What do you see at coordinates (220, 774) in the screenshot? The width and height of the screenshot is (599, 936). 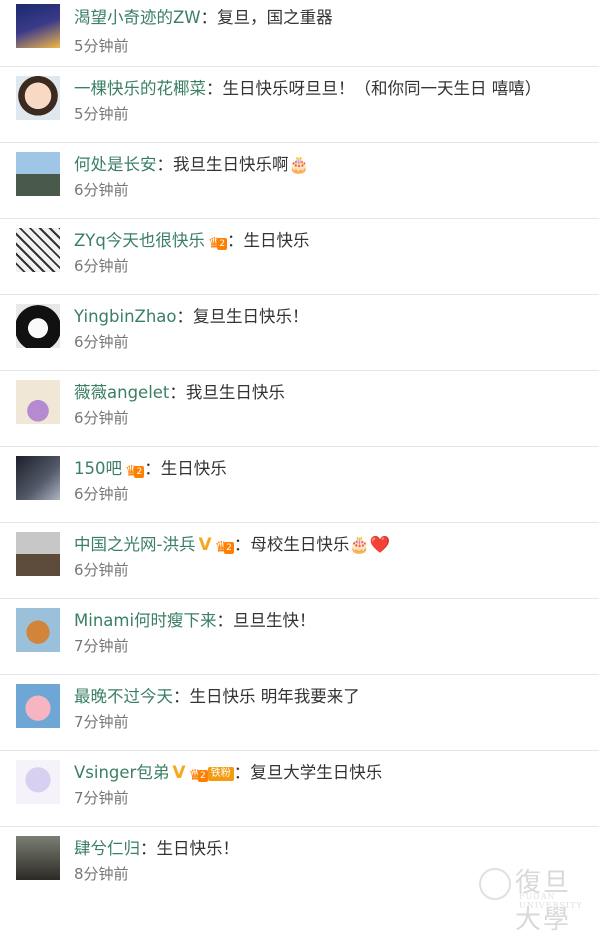 I see `fan-badge: 铁粉` at bounding box center [220, 774].